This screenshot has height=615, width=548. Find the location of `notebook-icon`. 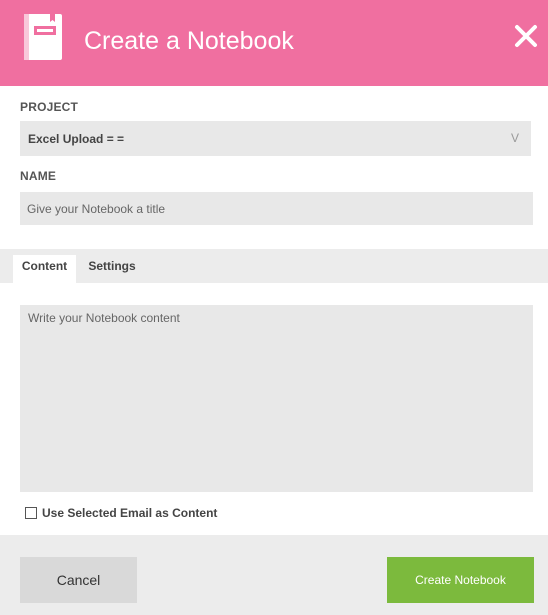

notebook-icon is located at coordinates (43, 37).